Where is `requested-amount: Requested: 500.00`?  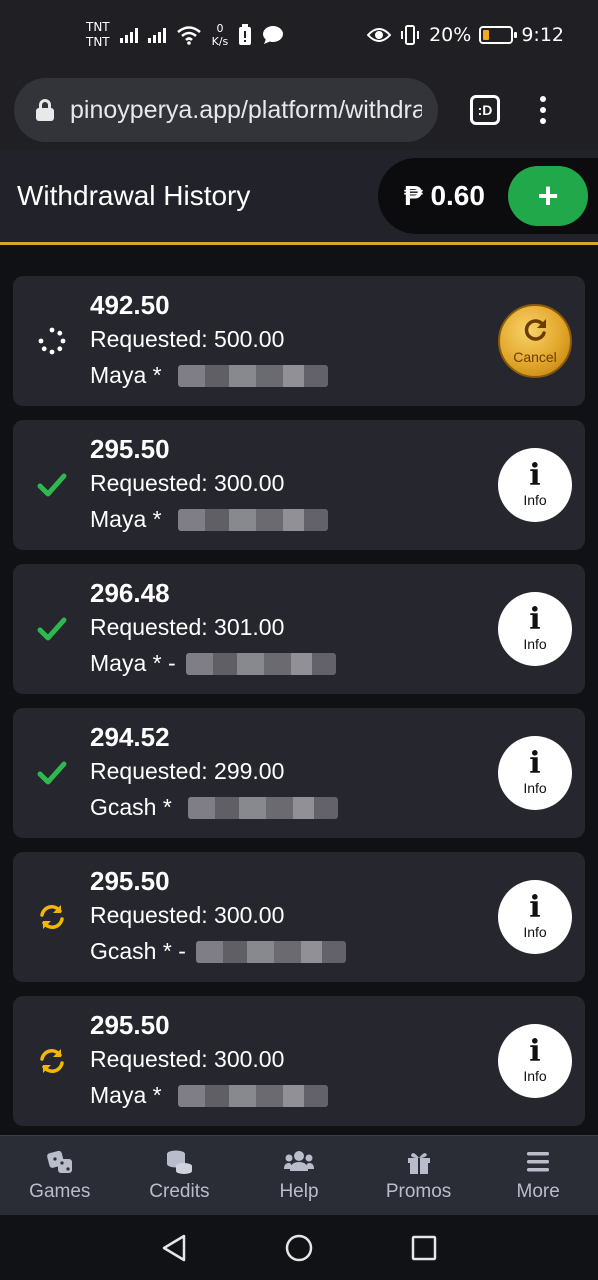
requested-amount: Requested: 500.00 is located at coordinates (187, 339).